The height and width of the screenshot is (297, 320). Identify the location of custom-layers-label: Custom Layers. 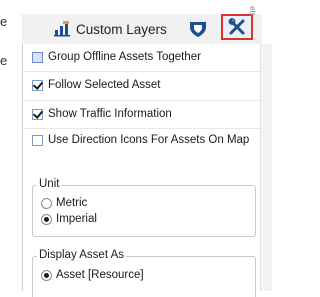
(121, 29).